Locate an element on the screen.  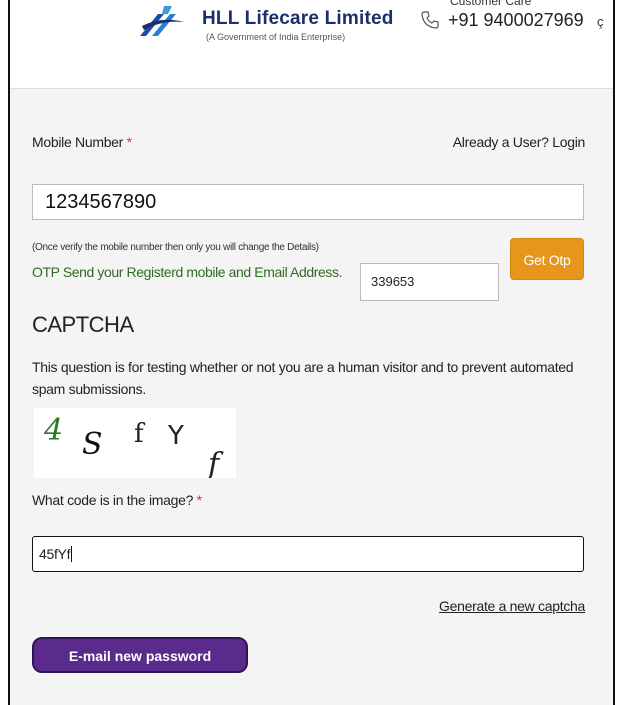
login-link: Already a User? Login is located at coordinates (519, 142).